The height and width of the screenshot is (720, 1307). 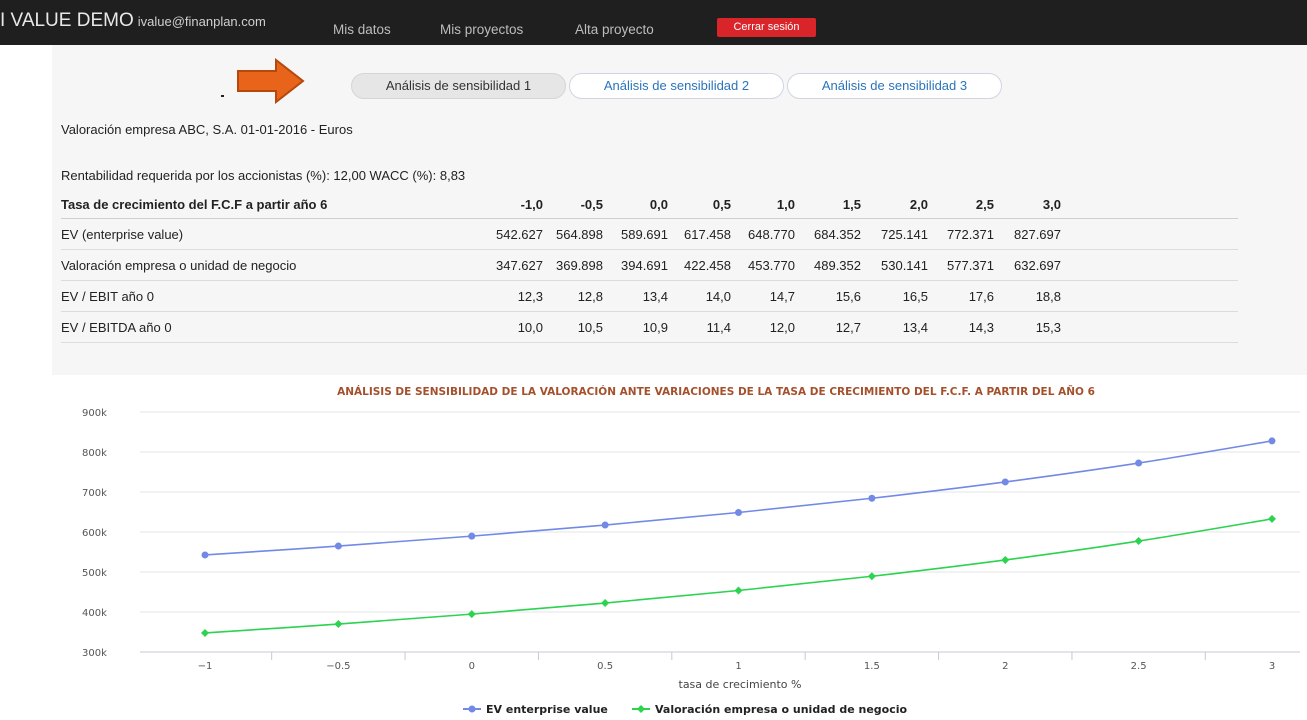 What do you see at coordinates (894, 86) in the screenshot?
I see `tab-sensibilidad-3: Análisis de sensibilidad 3` at bounding box center [894, 86].